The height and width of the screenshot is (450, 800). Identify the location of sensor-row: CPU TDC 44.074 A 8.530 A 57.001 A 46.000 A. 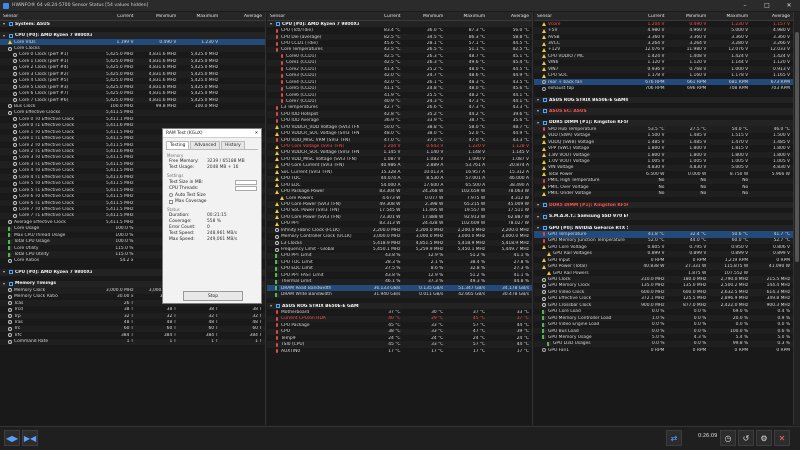
(399, 178).